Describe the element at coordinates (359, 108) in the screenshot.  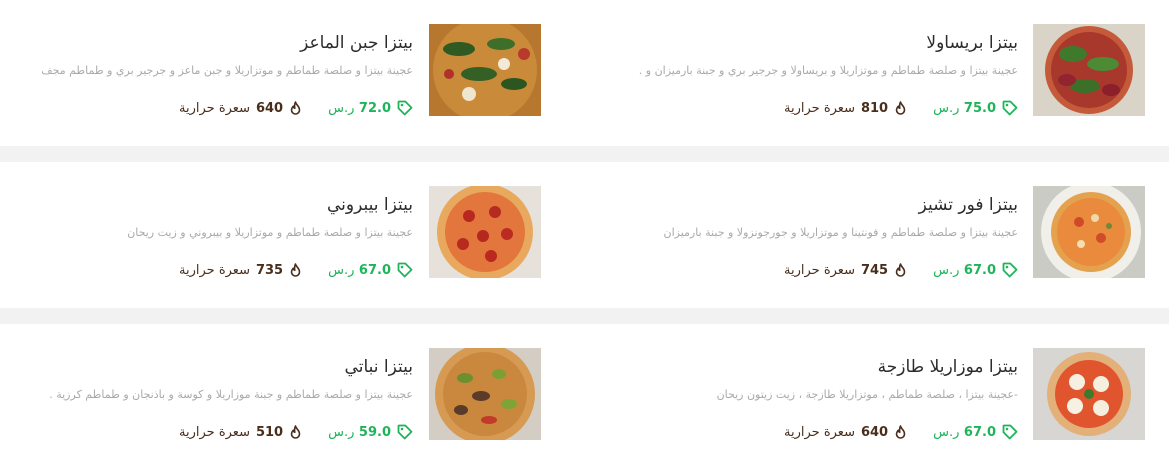
I see `item-price: 72.0 ر.س` at that location.